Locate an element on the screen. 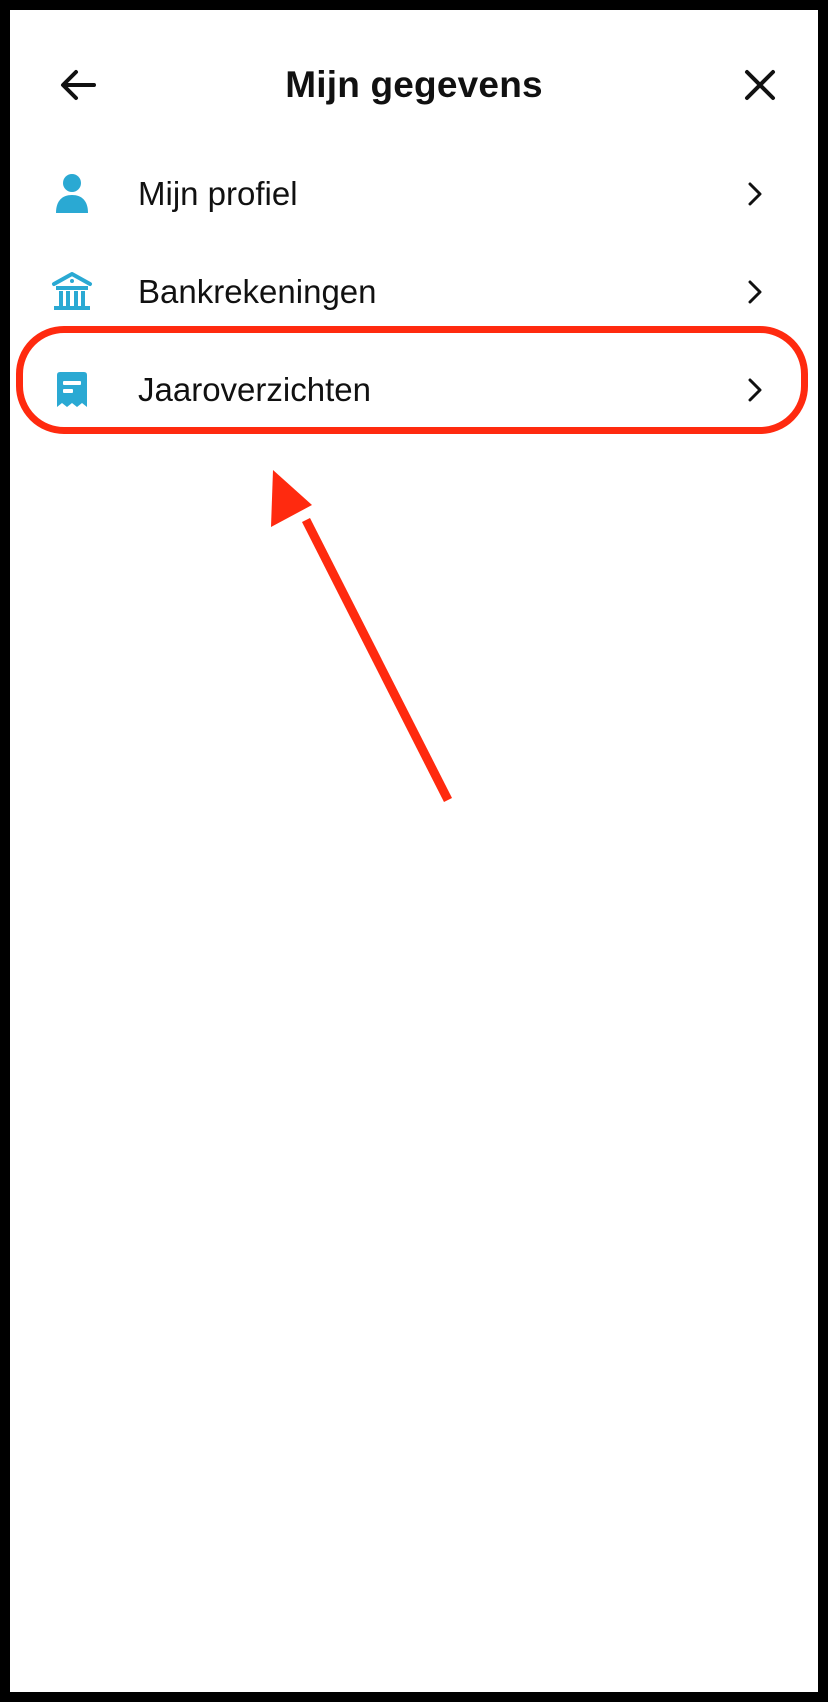 The height and width of the screenshot is (1702, 828). menu-item-bankrekeningen: Bankrekeningen is located at coordinates (414, 292).